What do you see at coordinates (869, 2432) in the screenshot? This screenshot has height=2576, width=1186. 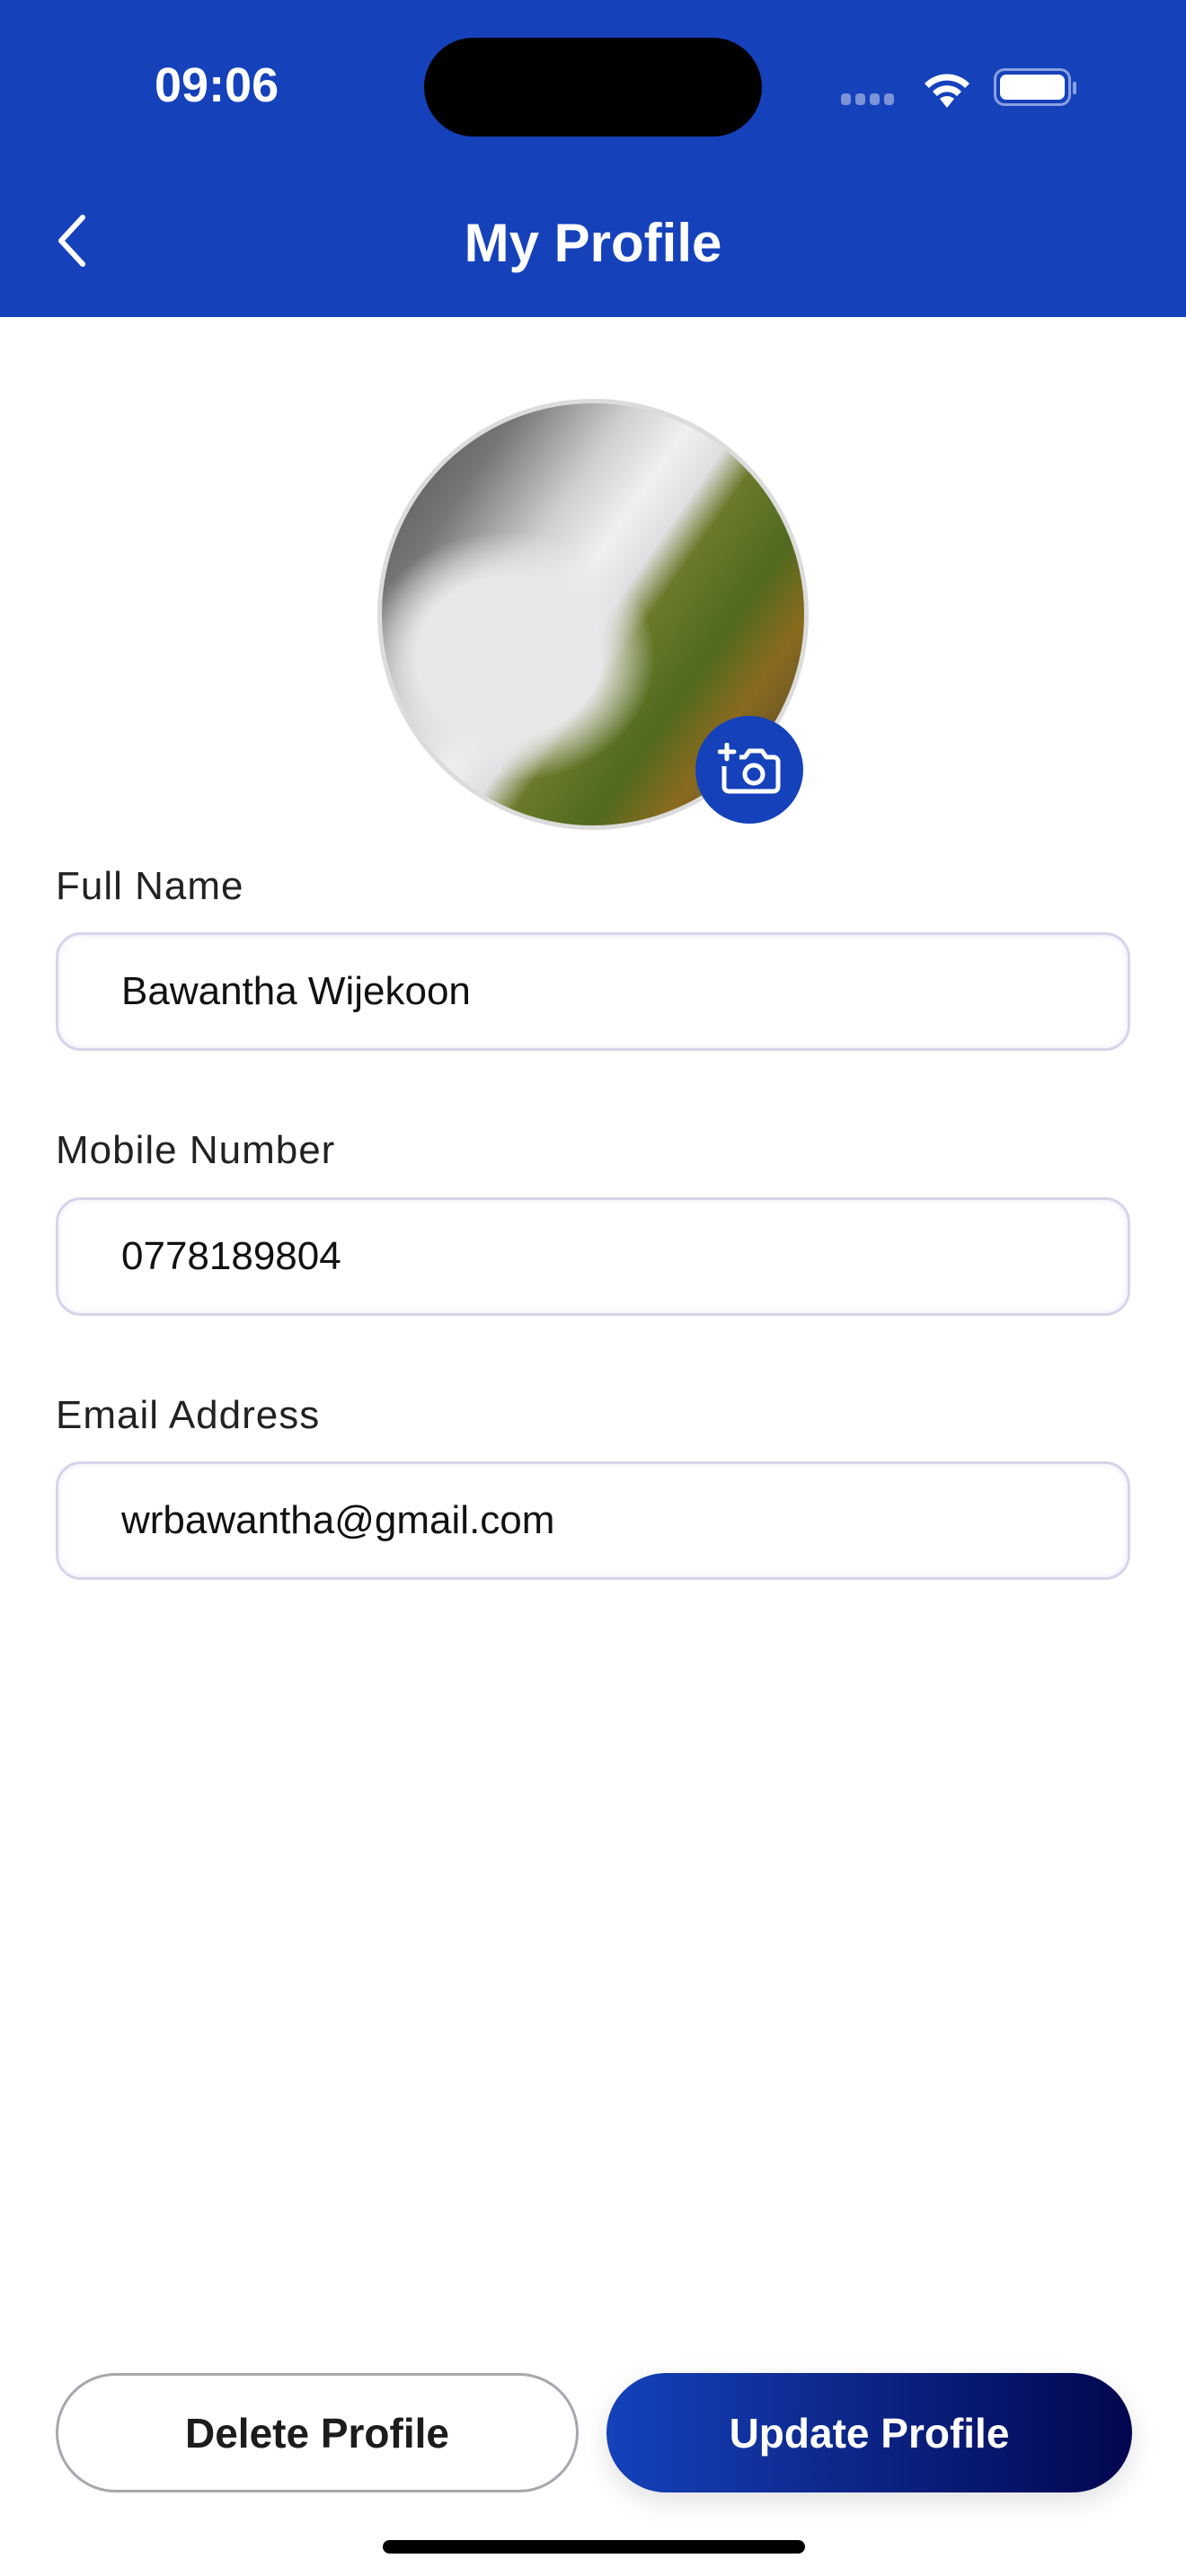 I see `update-profile-button: Update Profile` at bounding box center [869, 2432].